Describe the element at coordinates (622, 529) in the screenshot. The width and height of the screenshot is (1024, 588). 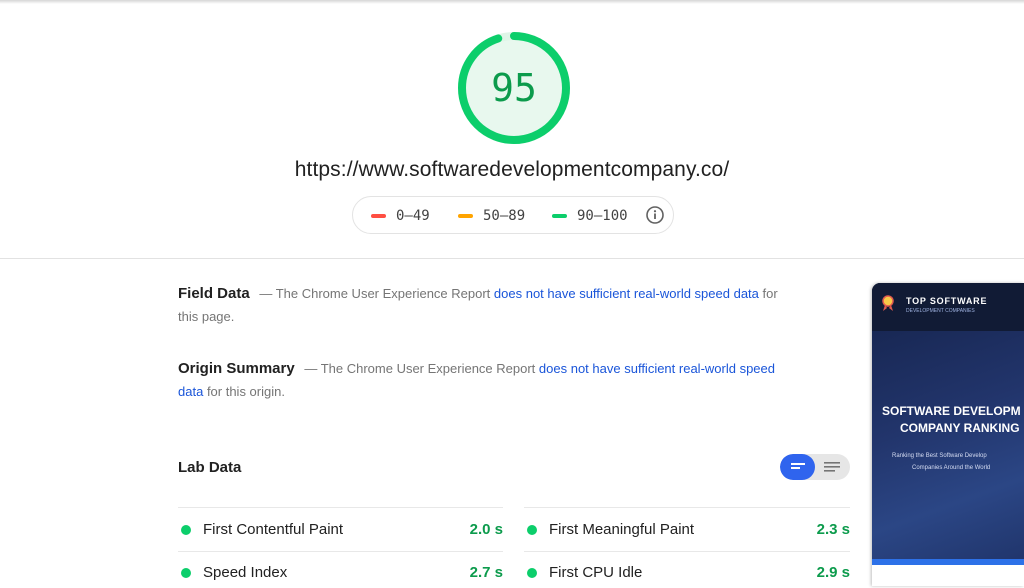
I see `metric-label: First Meaningful Paint` at that location.